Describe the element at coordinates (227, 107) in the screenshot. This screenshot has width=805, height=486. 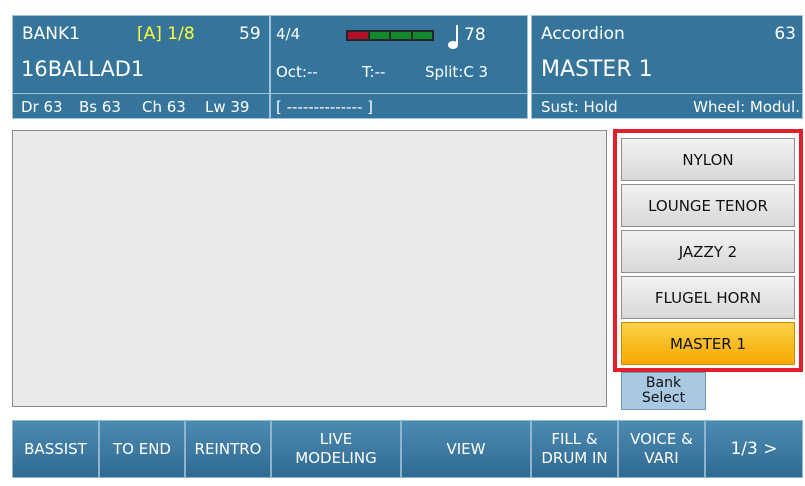
I see `part-lower: Lw 39` at that location.